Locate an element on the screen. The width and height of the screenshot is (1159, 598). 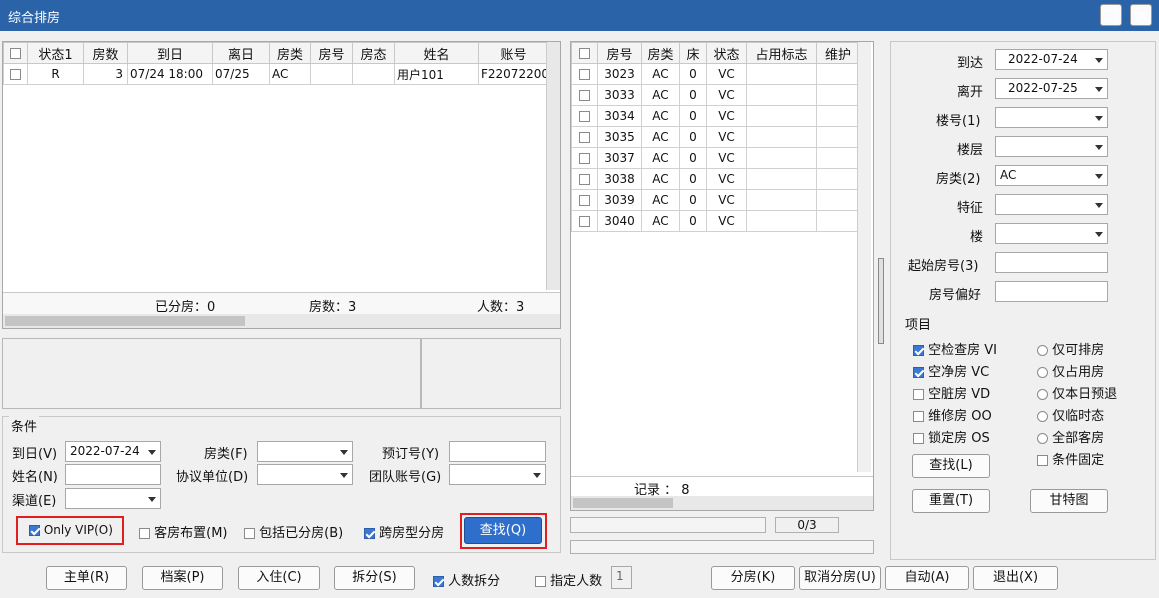
room-horizontal-scrollbar is located at coordinates (722, 503).